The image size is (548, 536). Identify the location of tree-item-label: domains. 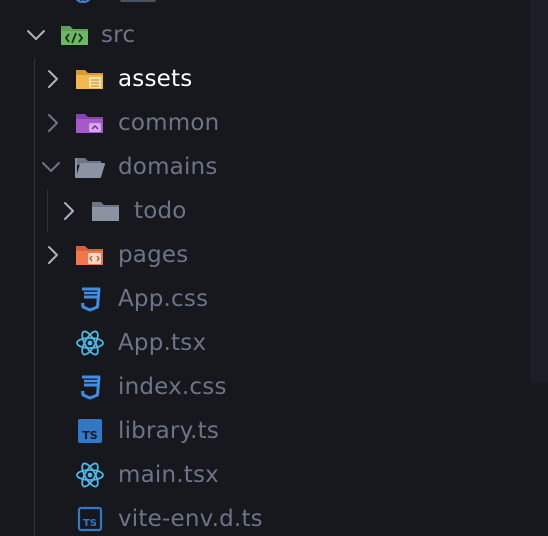
(168, 167).